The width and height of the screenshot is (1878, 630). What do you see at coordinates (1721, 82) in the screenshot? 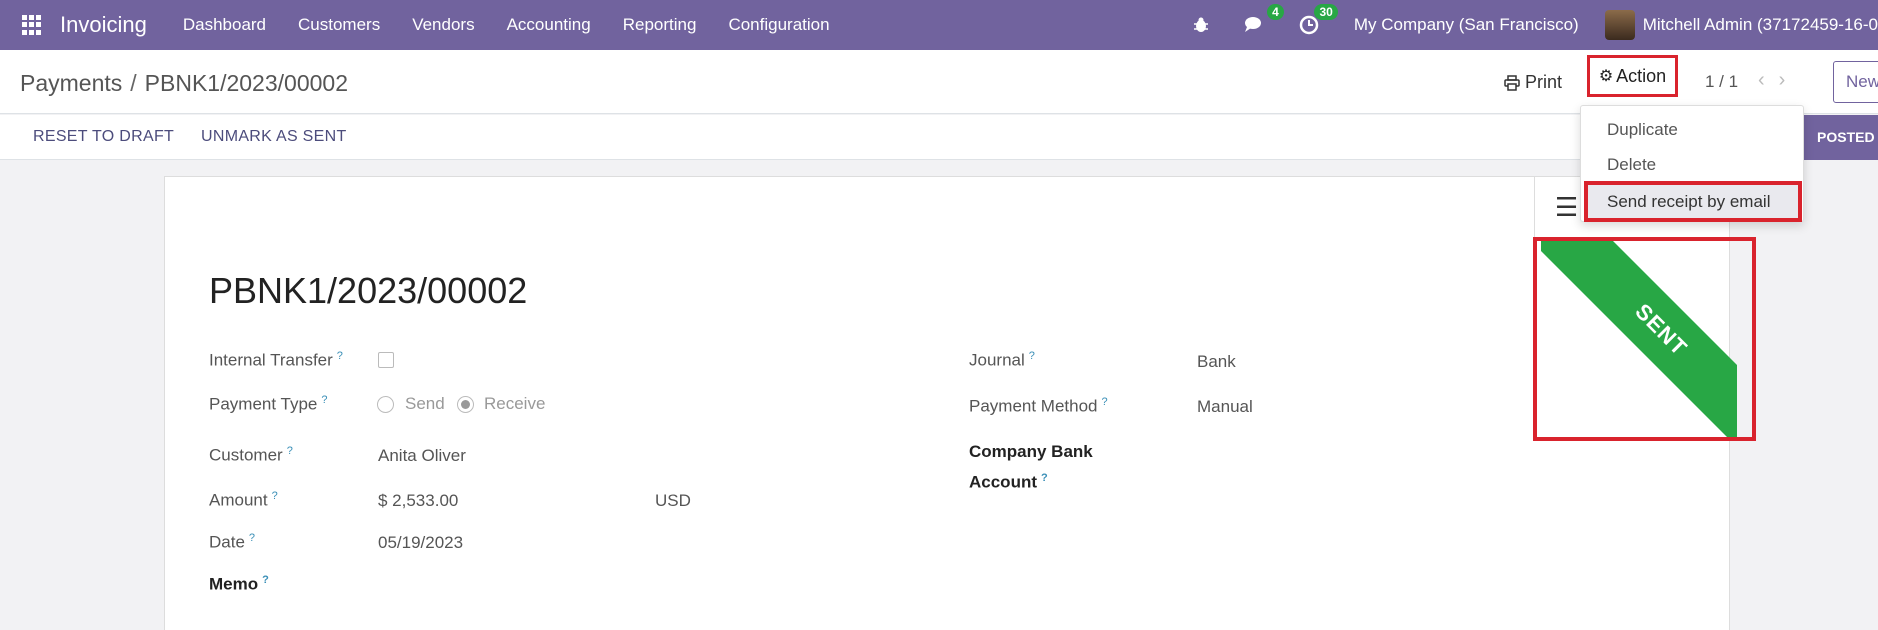
I see `pager-value: 1 / 1` at bounding box center [1721, 82].